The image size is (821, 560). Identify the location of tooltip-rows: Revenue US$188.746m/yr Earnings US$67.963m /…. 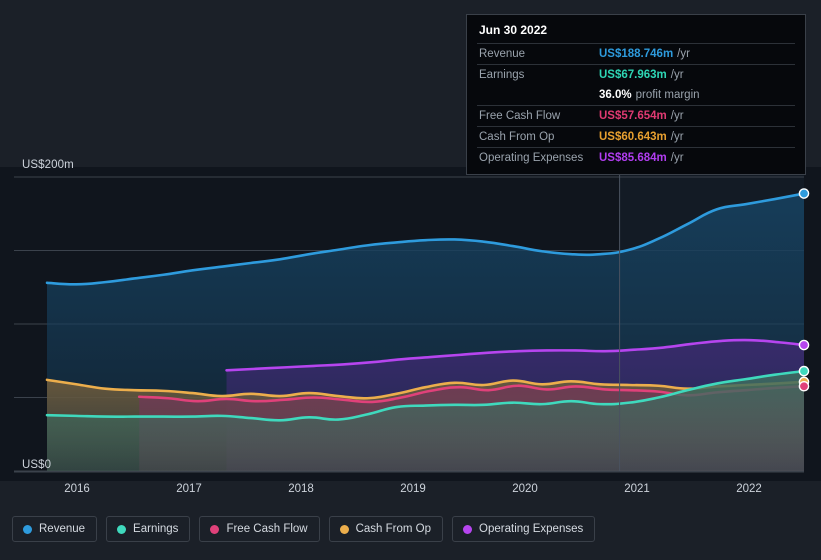
(636, 105).